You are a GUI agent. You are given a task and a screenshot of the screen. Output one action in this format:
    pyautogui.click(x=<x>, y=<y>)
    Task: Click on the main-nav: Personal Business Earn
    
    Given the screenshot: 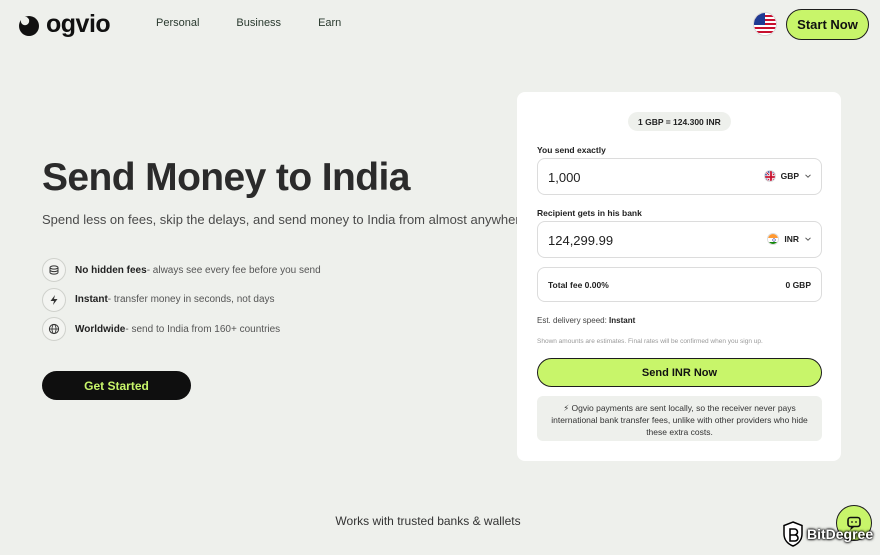 What is the action you would take?
    pyautogui.click(x=248, y=23)
    